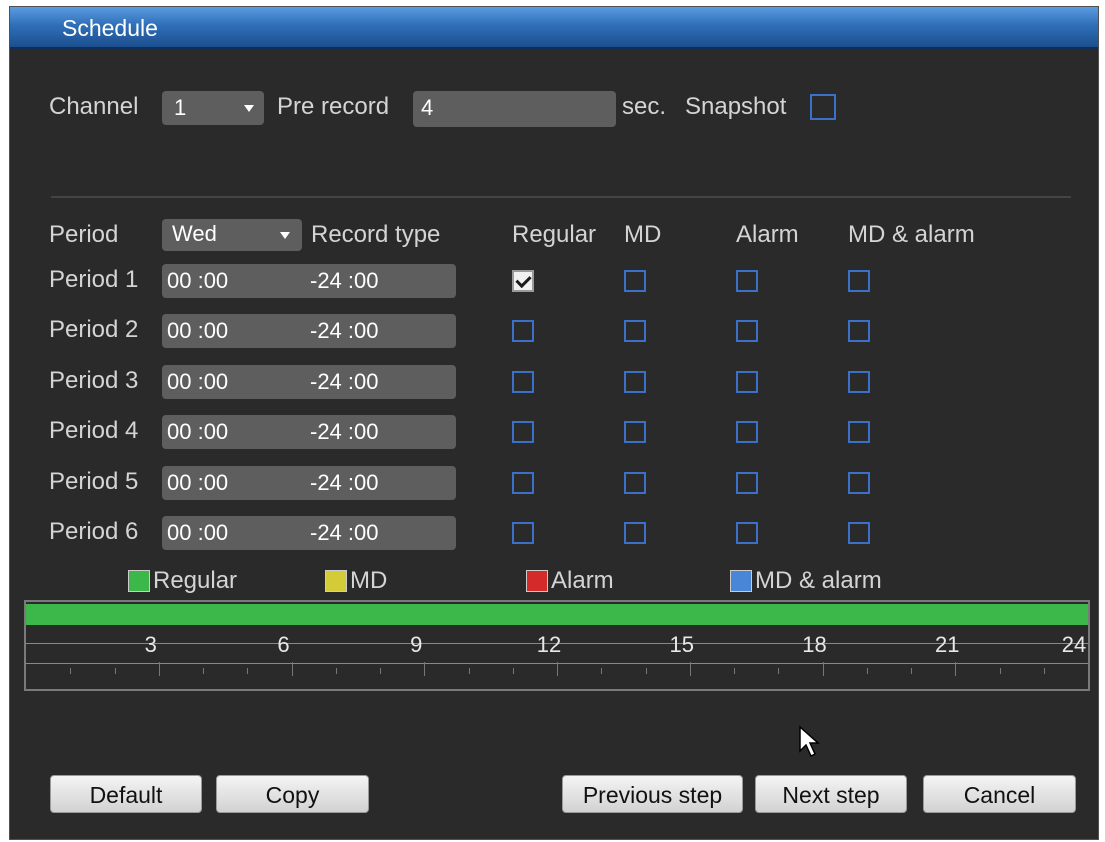  Describe the element at coordinates (635, 331) in the screenshot. I see `period-2-md-checkbox` at that location.